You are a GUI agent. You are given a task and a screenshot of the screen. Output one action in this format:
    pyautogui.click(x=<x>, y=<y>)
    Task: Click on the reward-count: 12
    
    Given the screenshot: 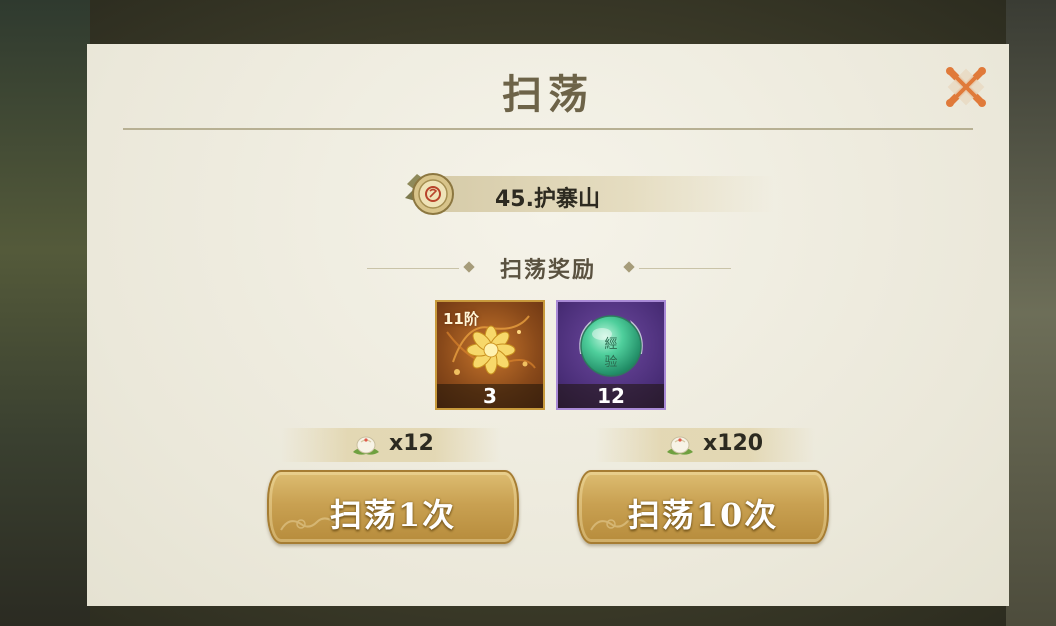 What is the action you would take?
    pyautogui.click(x=611, y=396)
    